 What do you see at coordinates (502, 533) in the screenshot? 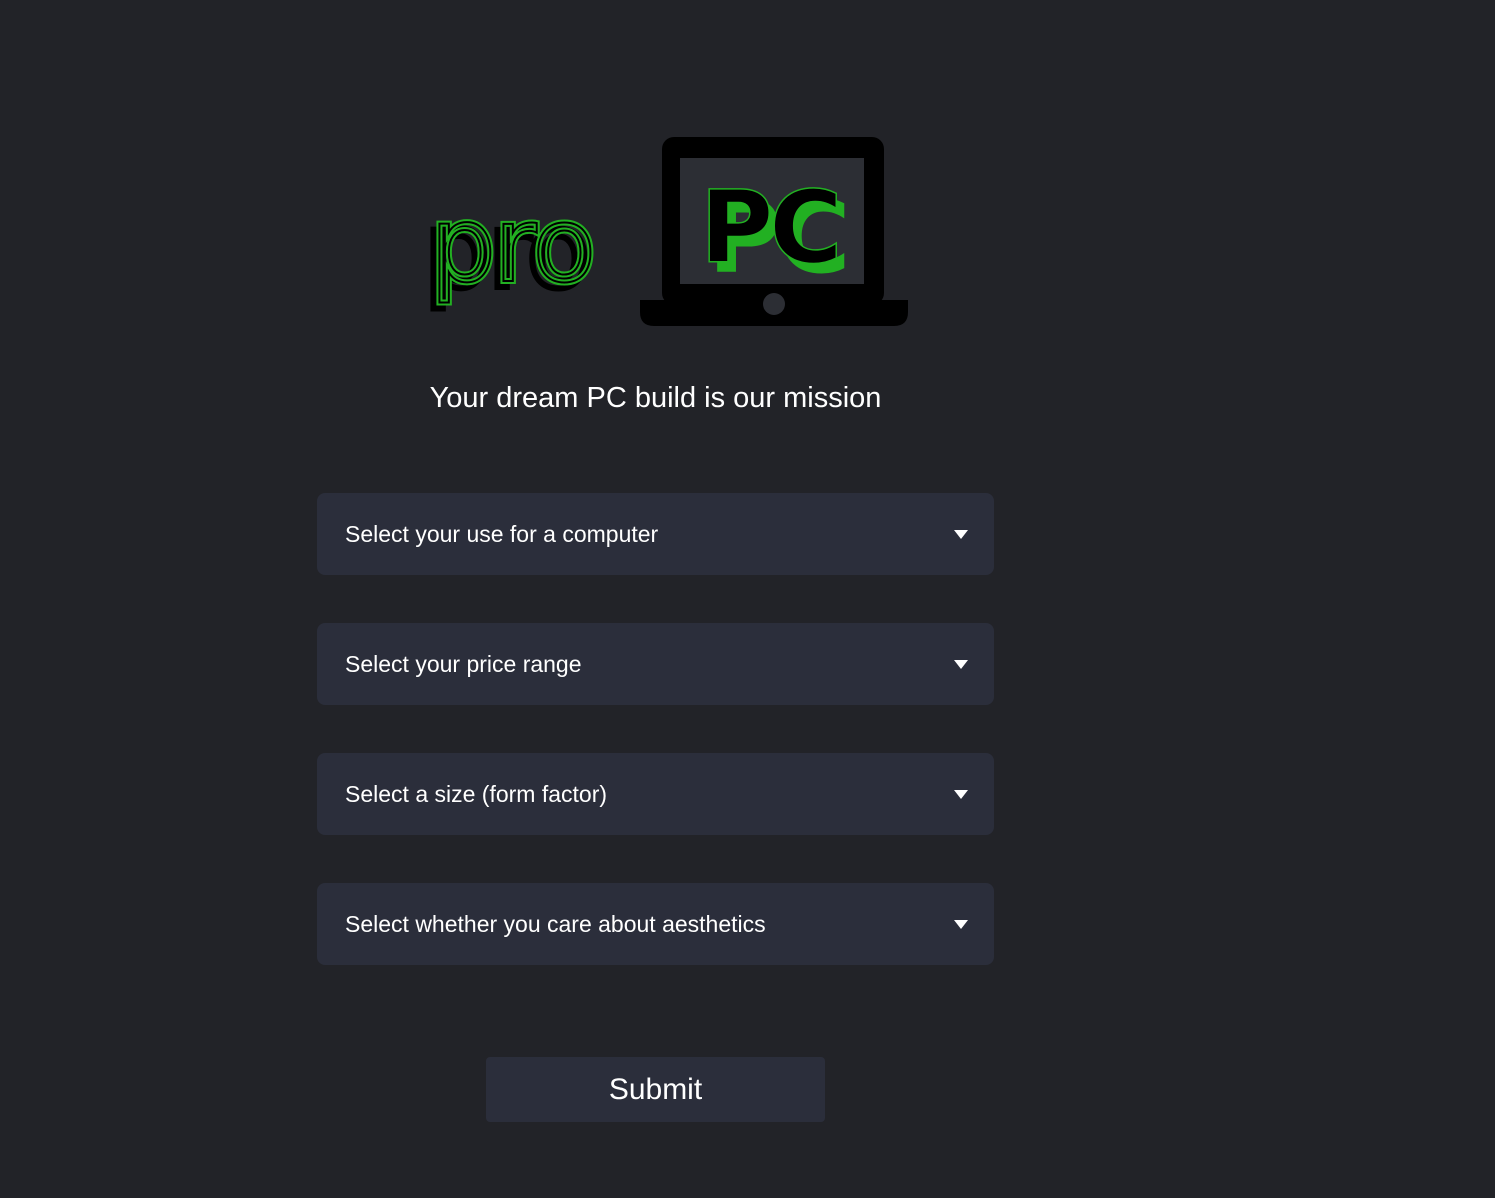
I see `select-label: Select your use for a computer` at bounding box center [502, 533].